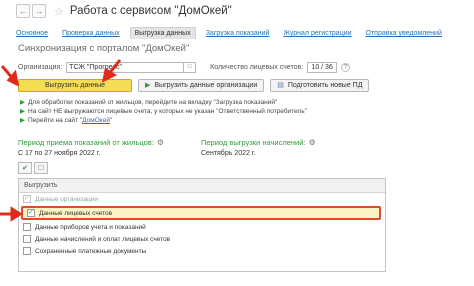  I want to click on tab-data-check: Проверка данных, so click(91, 34).